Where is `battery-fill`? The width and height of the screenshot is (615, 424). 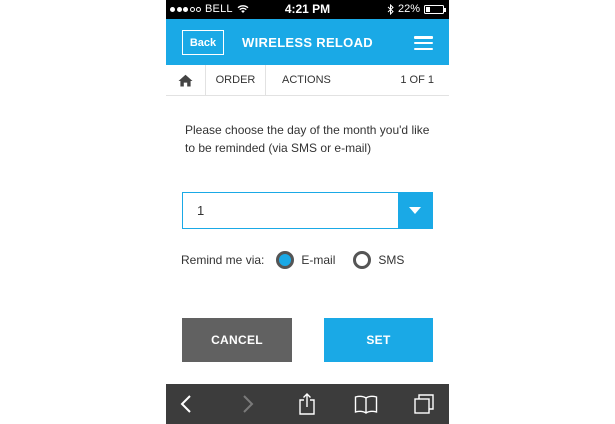
battery-fill is located at coordinates (428, 9).